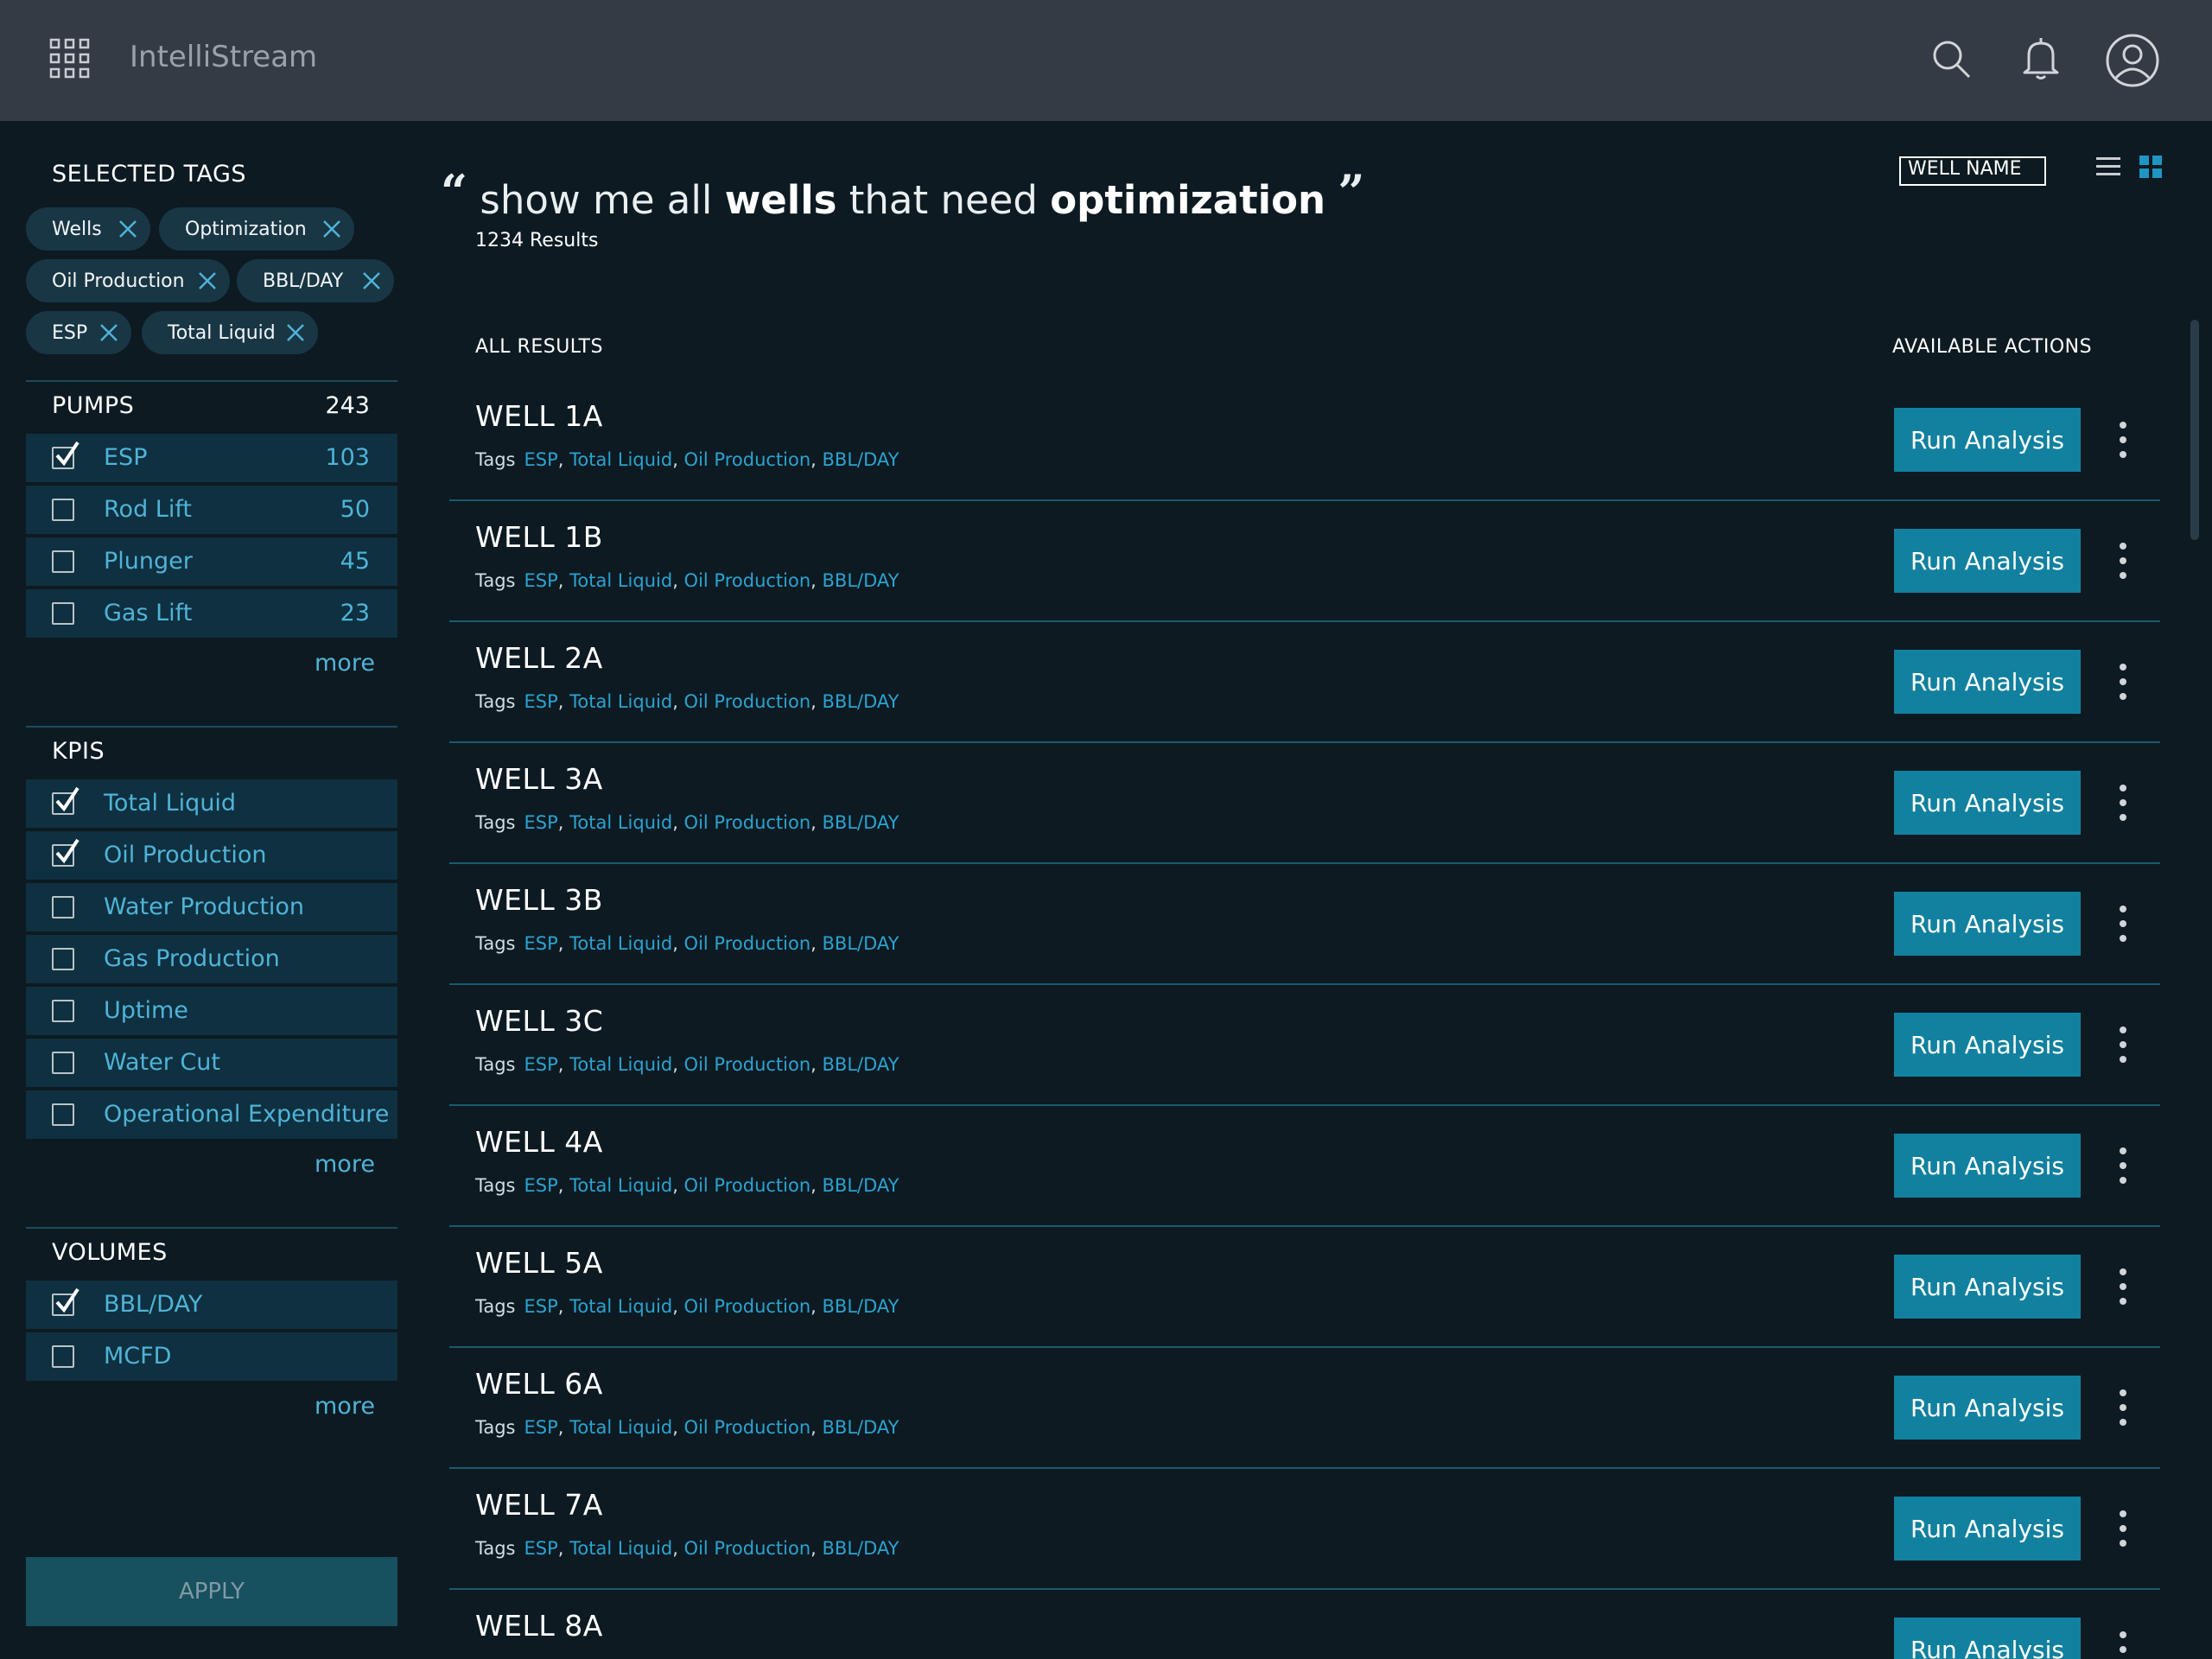  I want to click on filter-option-gas-production: Gas Production, so click(211, 959).